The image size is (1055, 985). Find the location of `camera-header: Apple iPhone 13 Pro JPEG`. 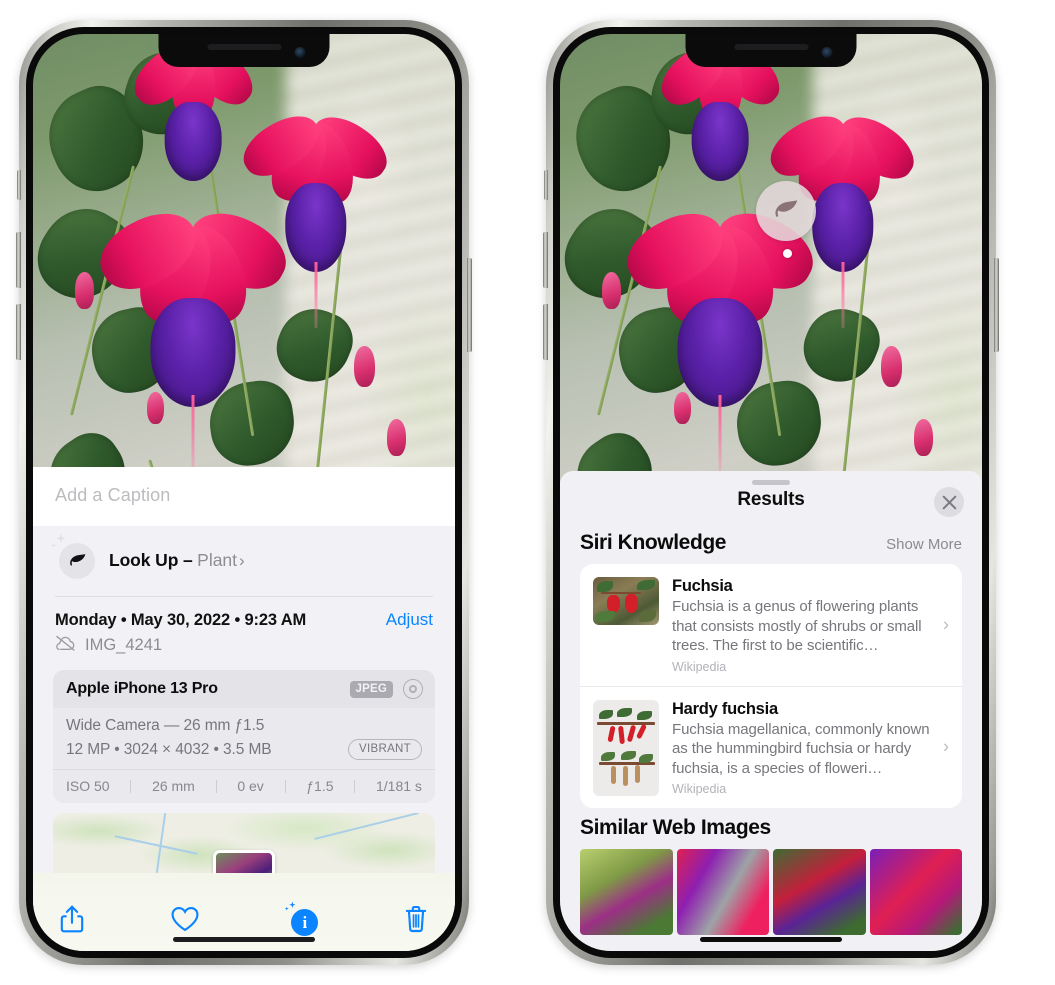

camera-header: Apple iPhone 13 Pro JPEG is located at coordinates (244, 689).